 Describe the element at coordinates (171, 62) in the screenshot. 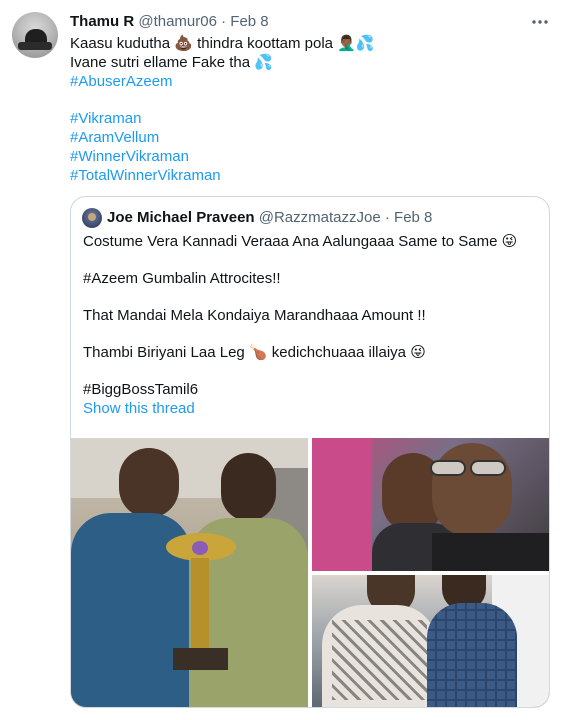

I see `tweet-line: Ivane sutri ellame Fake tha 💦` at that location.